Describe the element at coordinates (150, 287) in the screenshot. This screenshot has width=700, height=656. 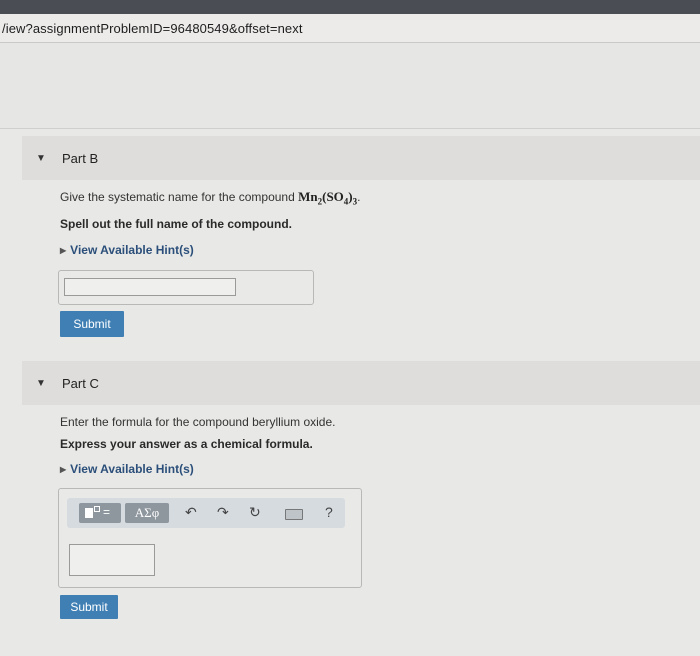
I see `part-b-answer-input` at that location.